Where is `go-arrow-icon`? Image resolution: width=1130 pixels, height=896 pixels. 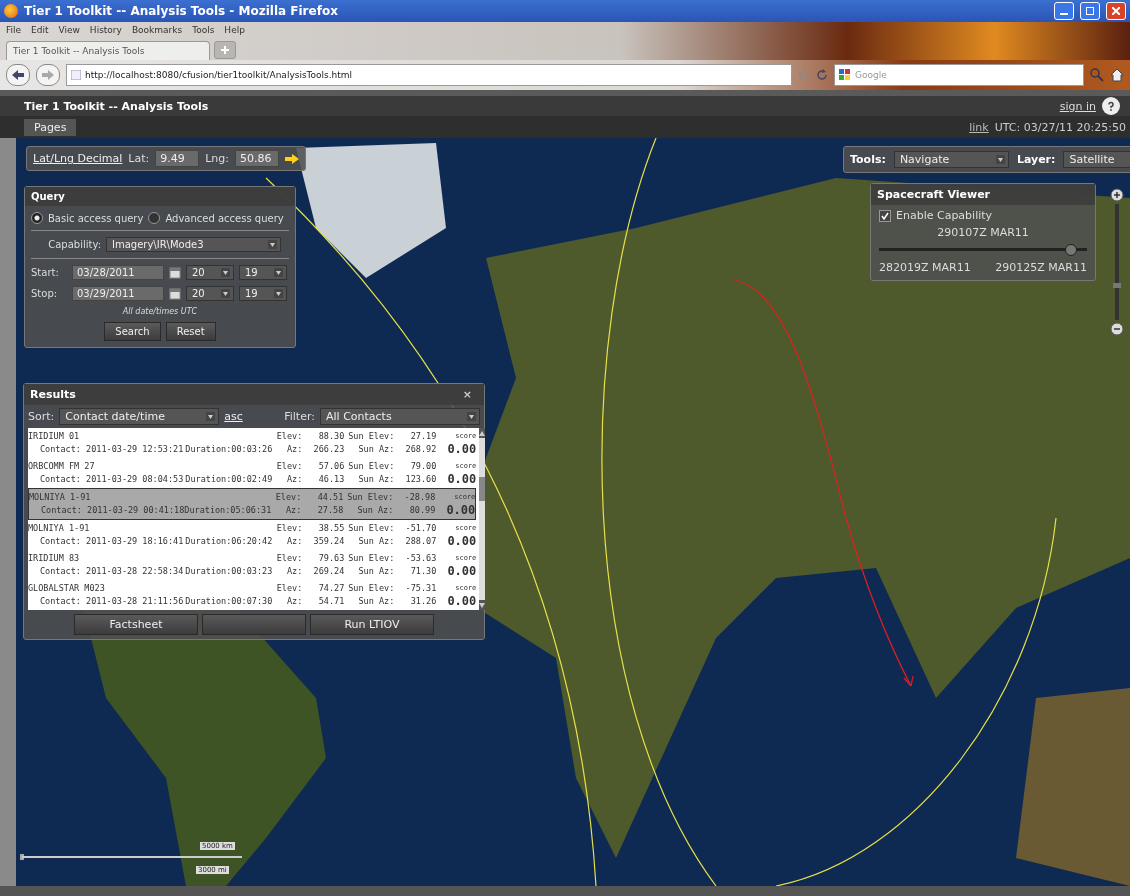 go-arrow-icon is located at coordinates (292, 158).